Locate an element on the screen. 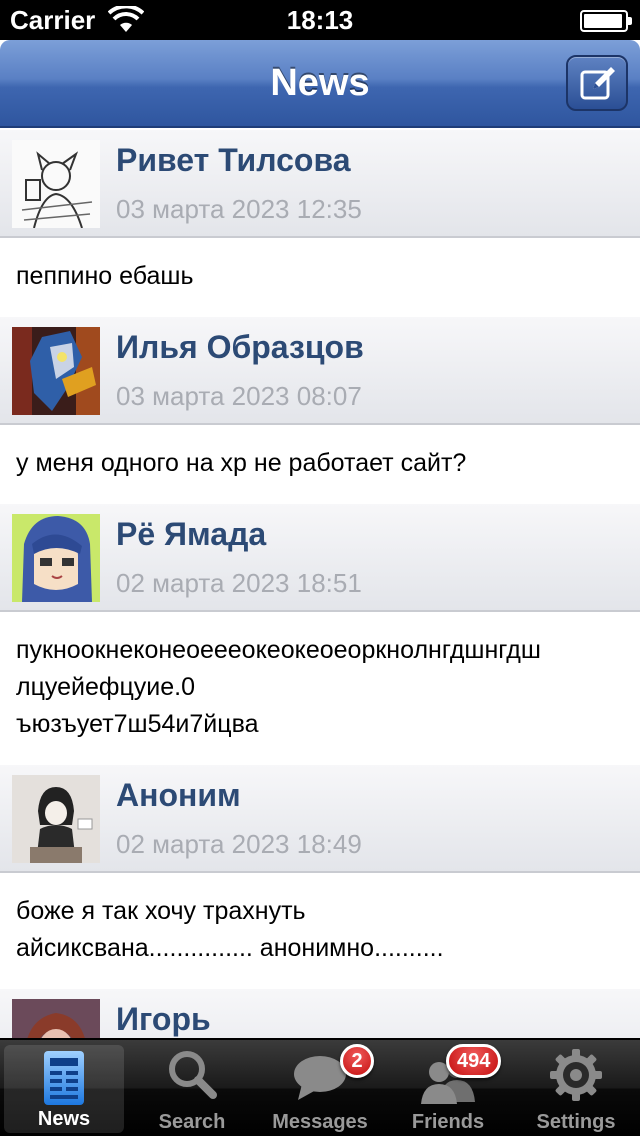 Image resolution: width=640 pixels, height=1136 pixels. status-bar: Carrier 18:13 is located at coordinates (320, 20).